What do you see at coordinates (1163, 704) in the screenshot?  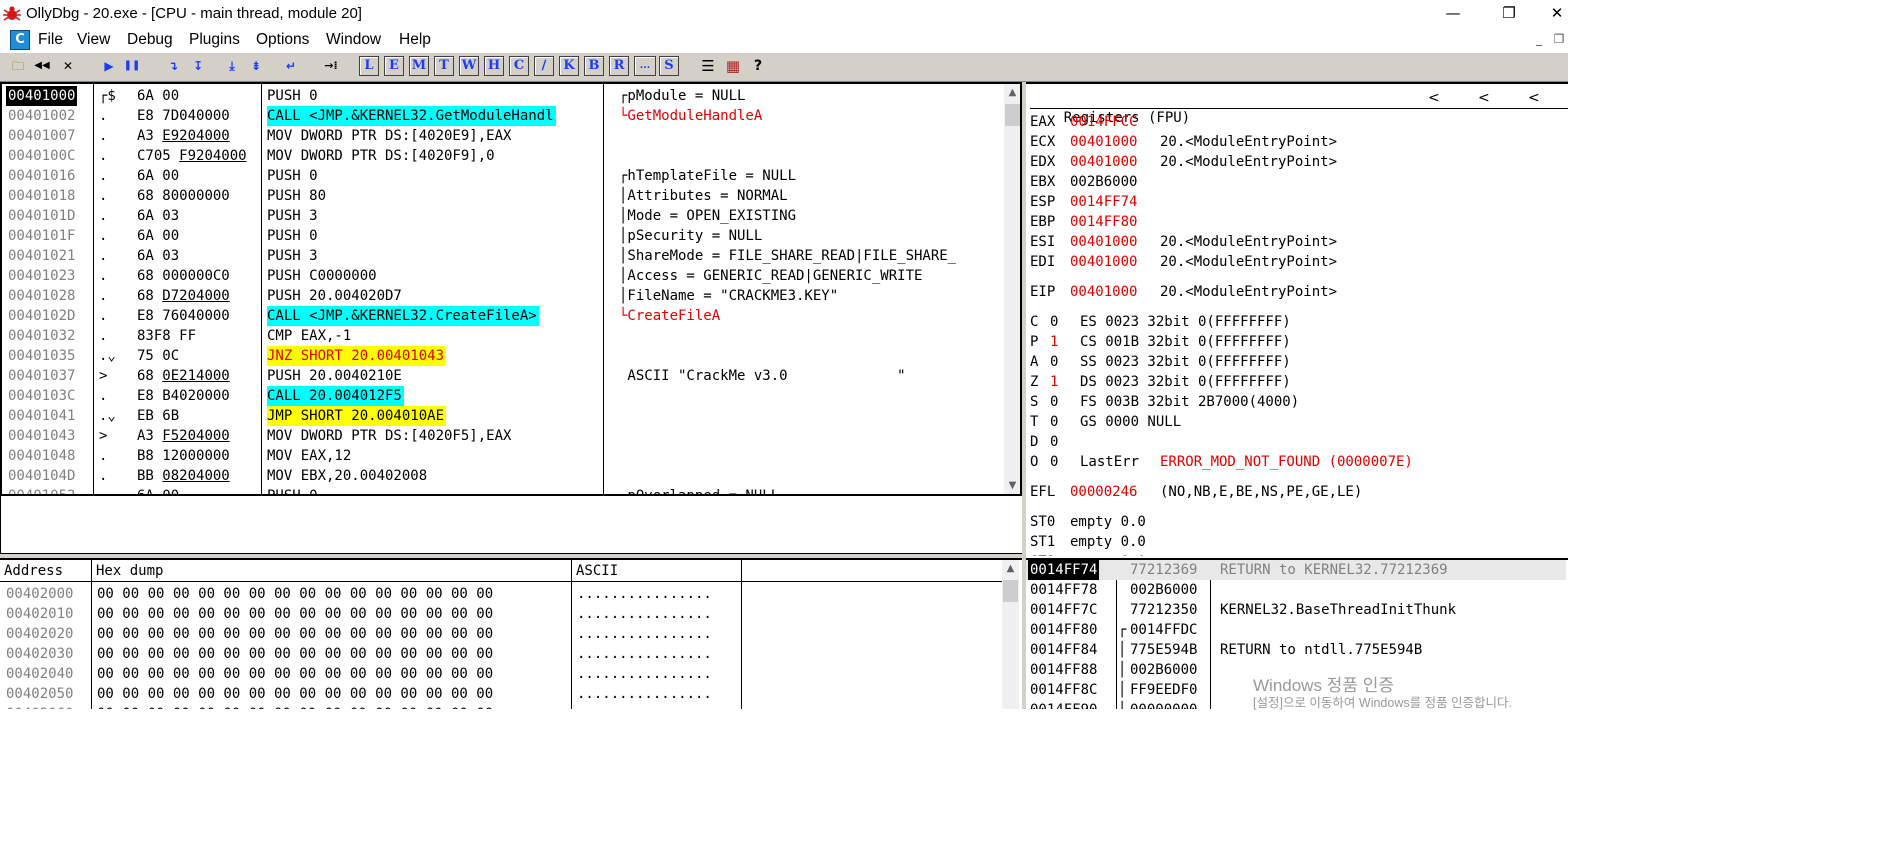 I see `stack-value: 00000000` at bounding box center [1163, 704].